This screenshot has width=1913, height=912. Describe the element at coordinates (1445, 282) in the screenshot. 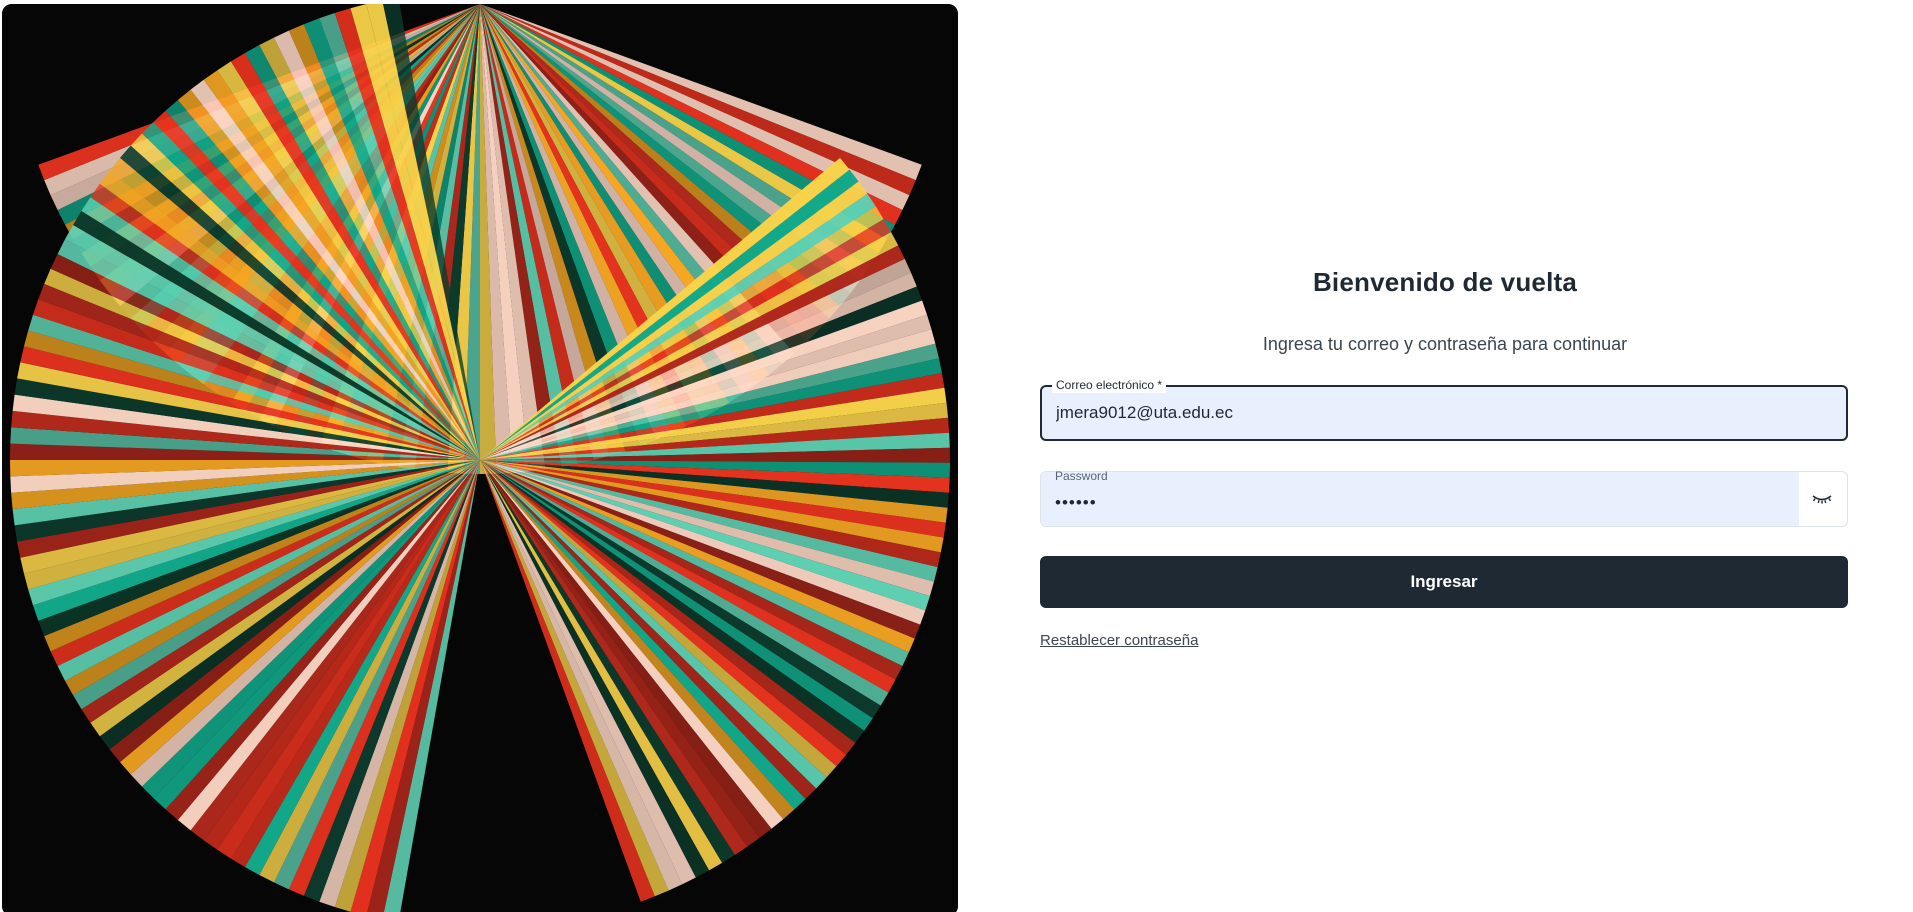

I see `page-title: Bienvenido de vuelta` at that location.